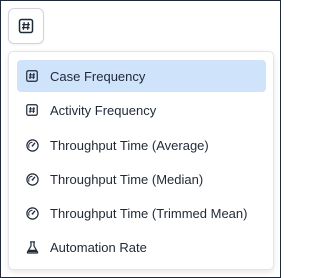  I want to click on menu-item-automation-rate: Automation Rate, so click(141, 247).